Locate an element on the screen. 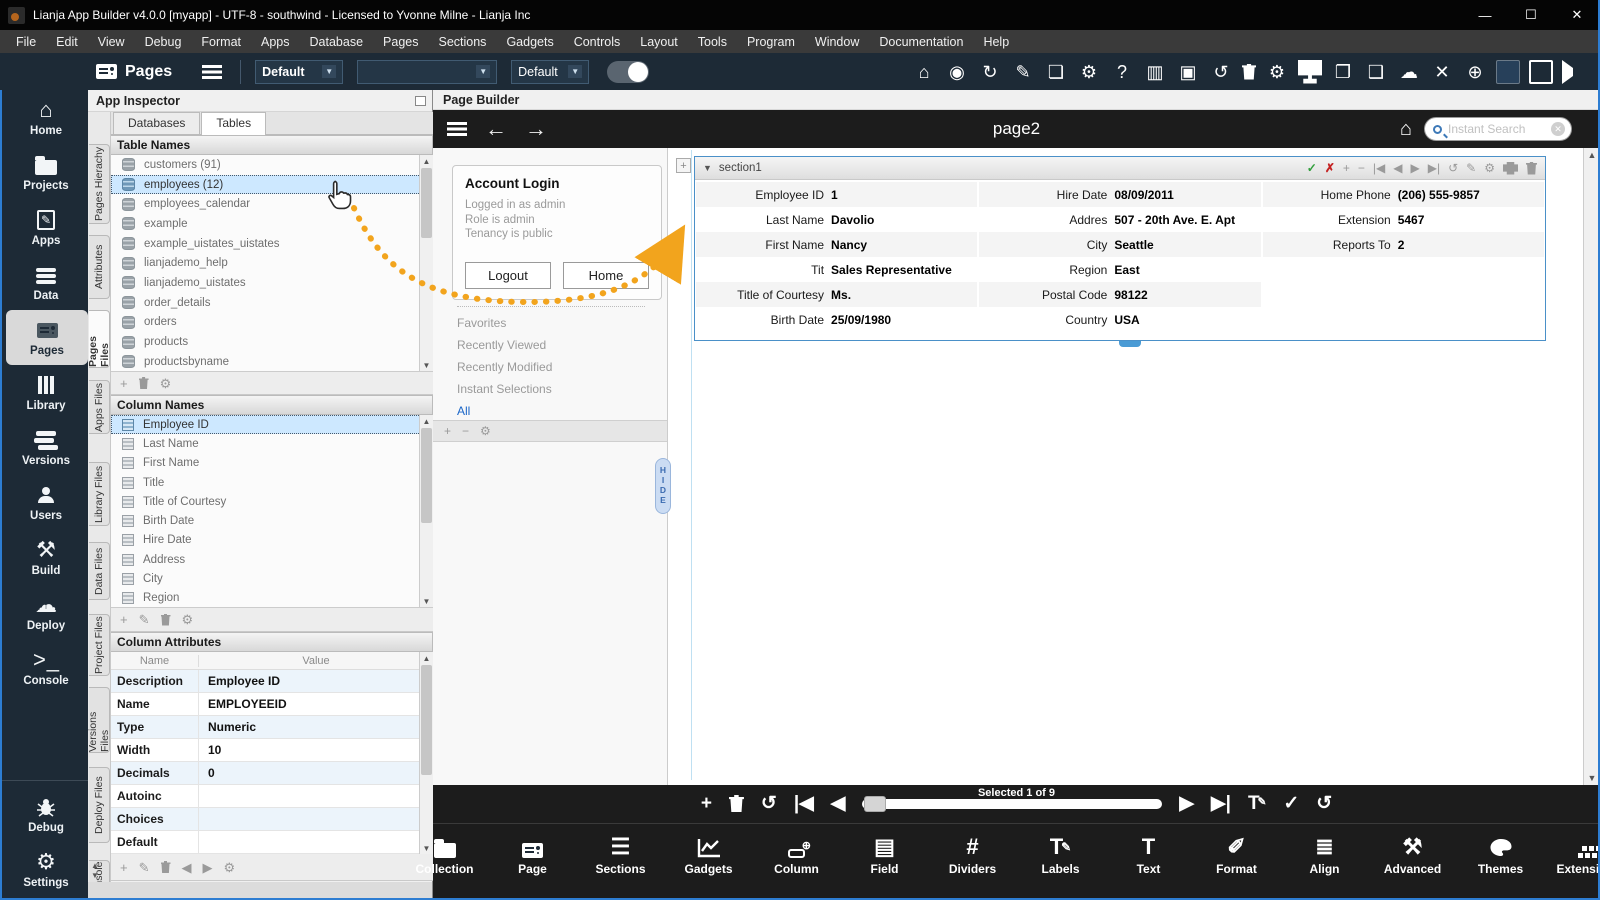 This screenshot has height=900, width=1600. minimize-button: — is located at coordinates (1485, 15).